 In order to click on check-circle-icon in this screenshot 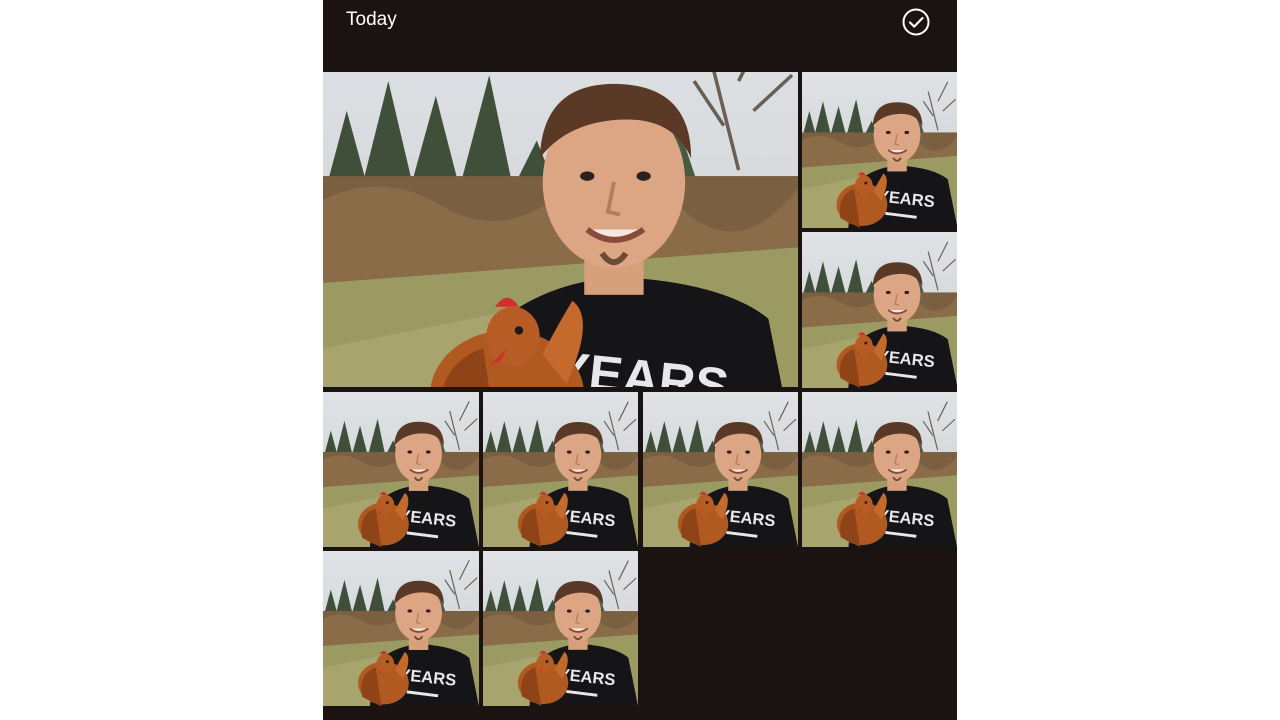, I will do `click(916, 22)`.